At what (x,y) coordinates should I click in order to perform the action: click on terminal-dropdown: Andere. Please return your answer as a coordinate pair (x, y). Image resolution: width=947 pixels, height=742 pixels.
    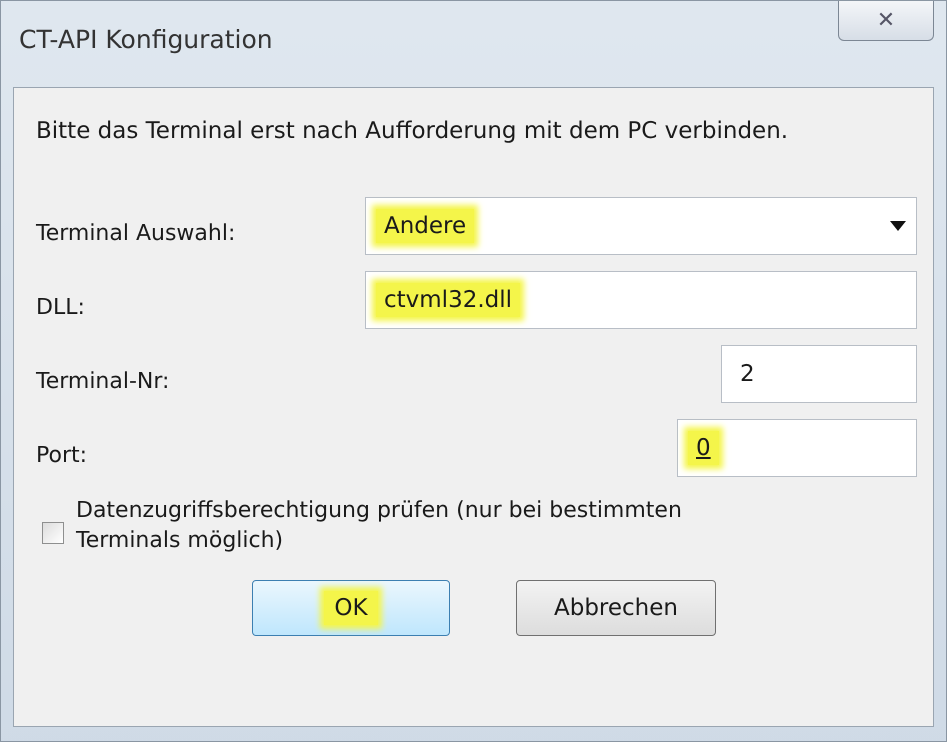
    Looking at the image, I should click on (641, 226).